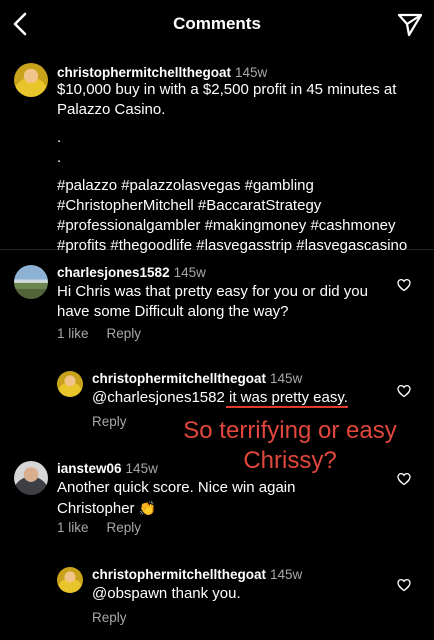 The width and height of the screenshot is (434, 640). Describe the element at coordinates (290, 430) in the screenshot. I see `annotation-line: So terrifying or easy` at that location.